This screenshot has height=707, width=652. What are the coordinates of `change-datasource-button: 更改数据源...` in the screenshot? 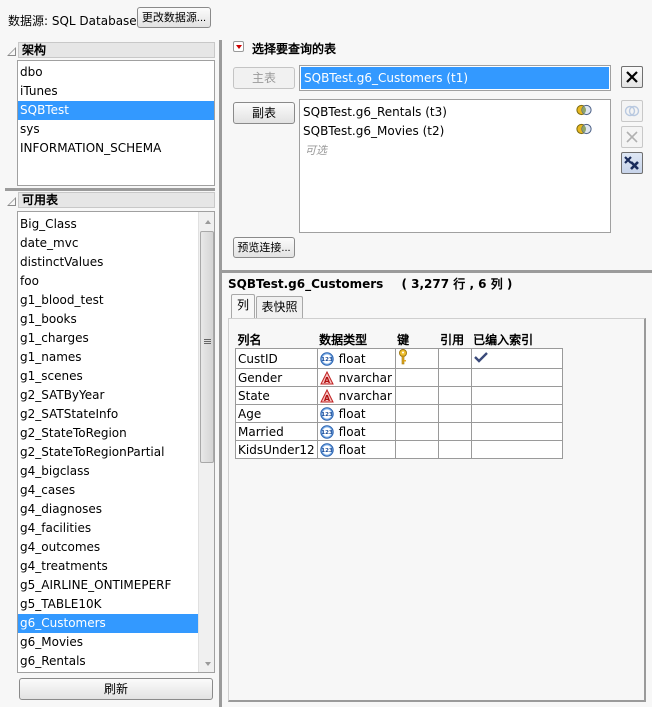 It's located at (174, 17).